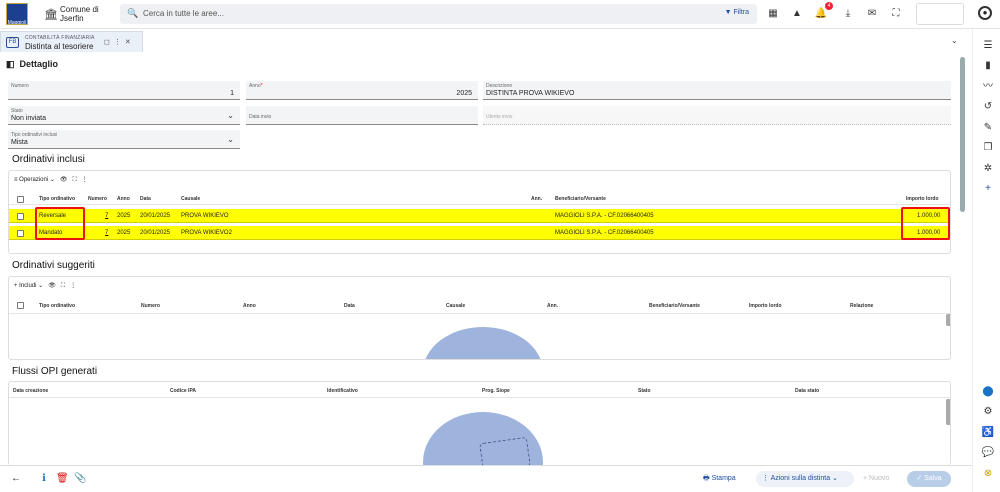 Image resolution: width=1000 pixels, height=492 pixels. What do you see at coordinates (34, 180) in the screenshot?
I see `operazioni-menu: ≡ Operazioni ⌄` at bounding box center [34, 180].